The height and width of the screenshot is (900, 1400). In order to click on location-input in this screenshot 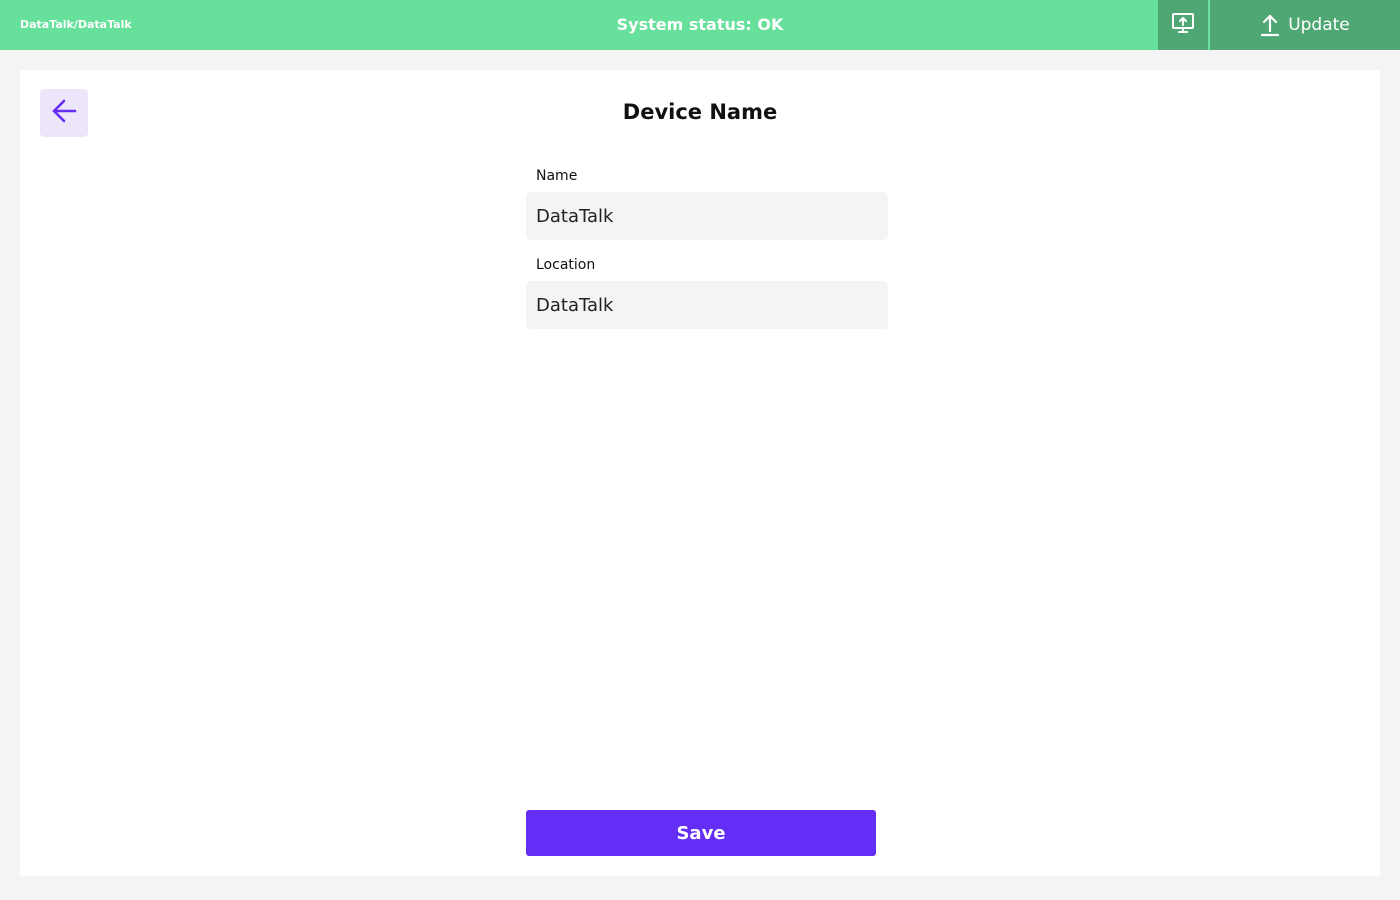, I will do `click(707, 305)`.